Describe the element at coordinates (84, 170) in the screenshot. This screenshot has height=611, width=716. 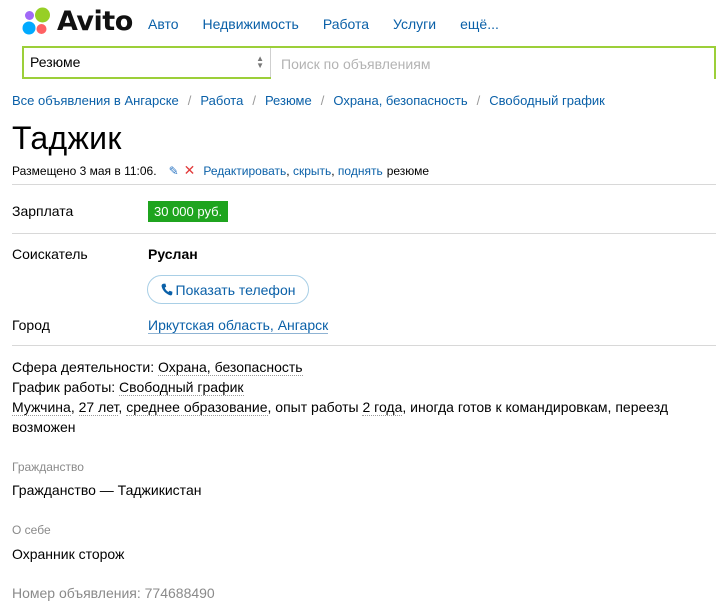
I see `posted-date: Размещено 3 мая в 11:06.` at that location.